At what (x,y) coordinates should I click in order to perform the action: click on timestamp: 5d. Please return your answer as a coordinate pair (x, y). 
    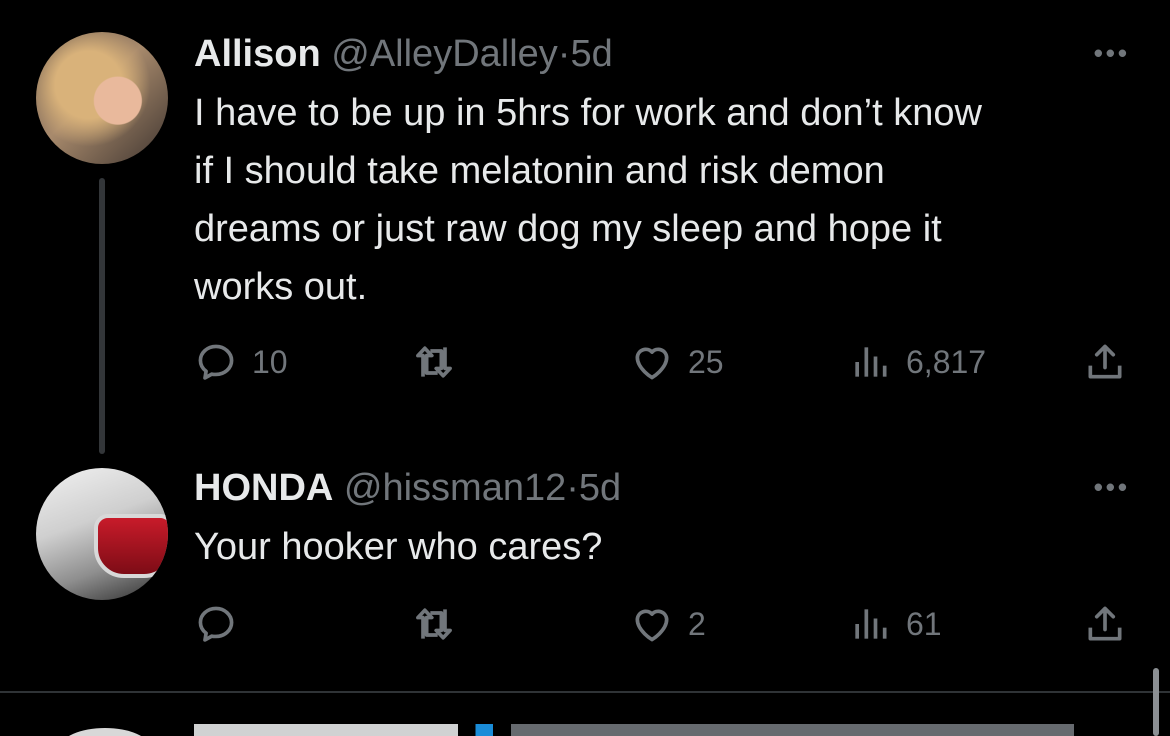
    Looking at the image, I should click on (600, 488).